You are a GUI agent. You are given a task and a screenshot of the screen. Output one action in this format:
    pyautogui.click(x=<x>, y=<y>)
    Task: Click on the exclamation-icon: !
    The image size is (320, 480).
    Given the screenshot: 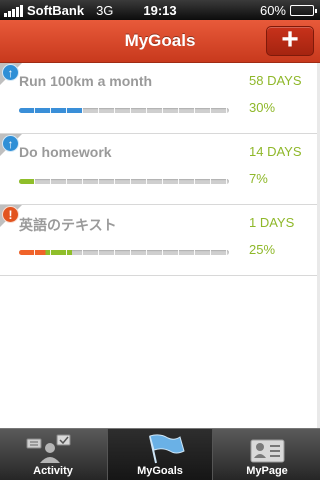 What is the action you would take?
    pyautogui.click(x=10, y=214)
    